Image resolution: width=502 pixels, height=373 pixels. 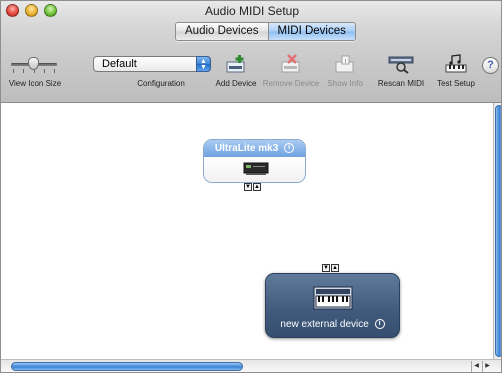 I want to click on add-device-label: Add Device, so click(x=236, y=83).